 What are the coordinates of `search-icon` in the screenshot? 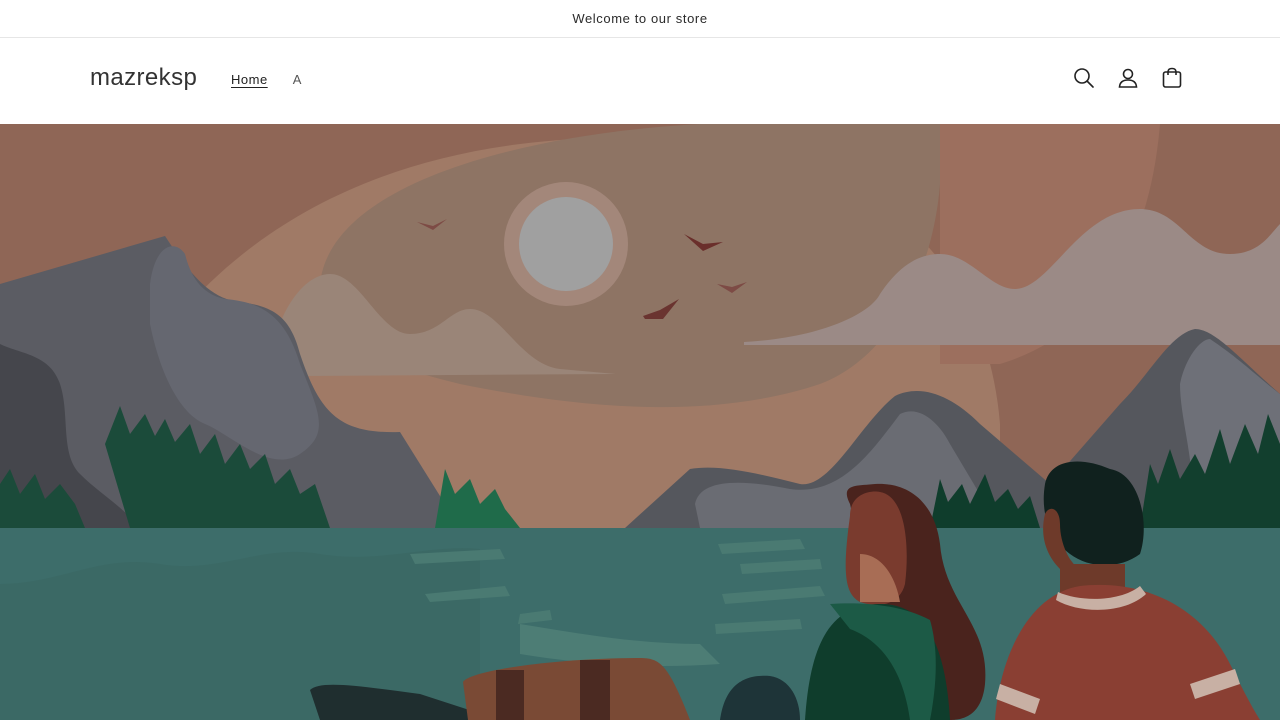 It's located at (1084, 80).